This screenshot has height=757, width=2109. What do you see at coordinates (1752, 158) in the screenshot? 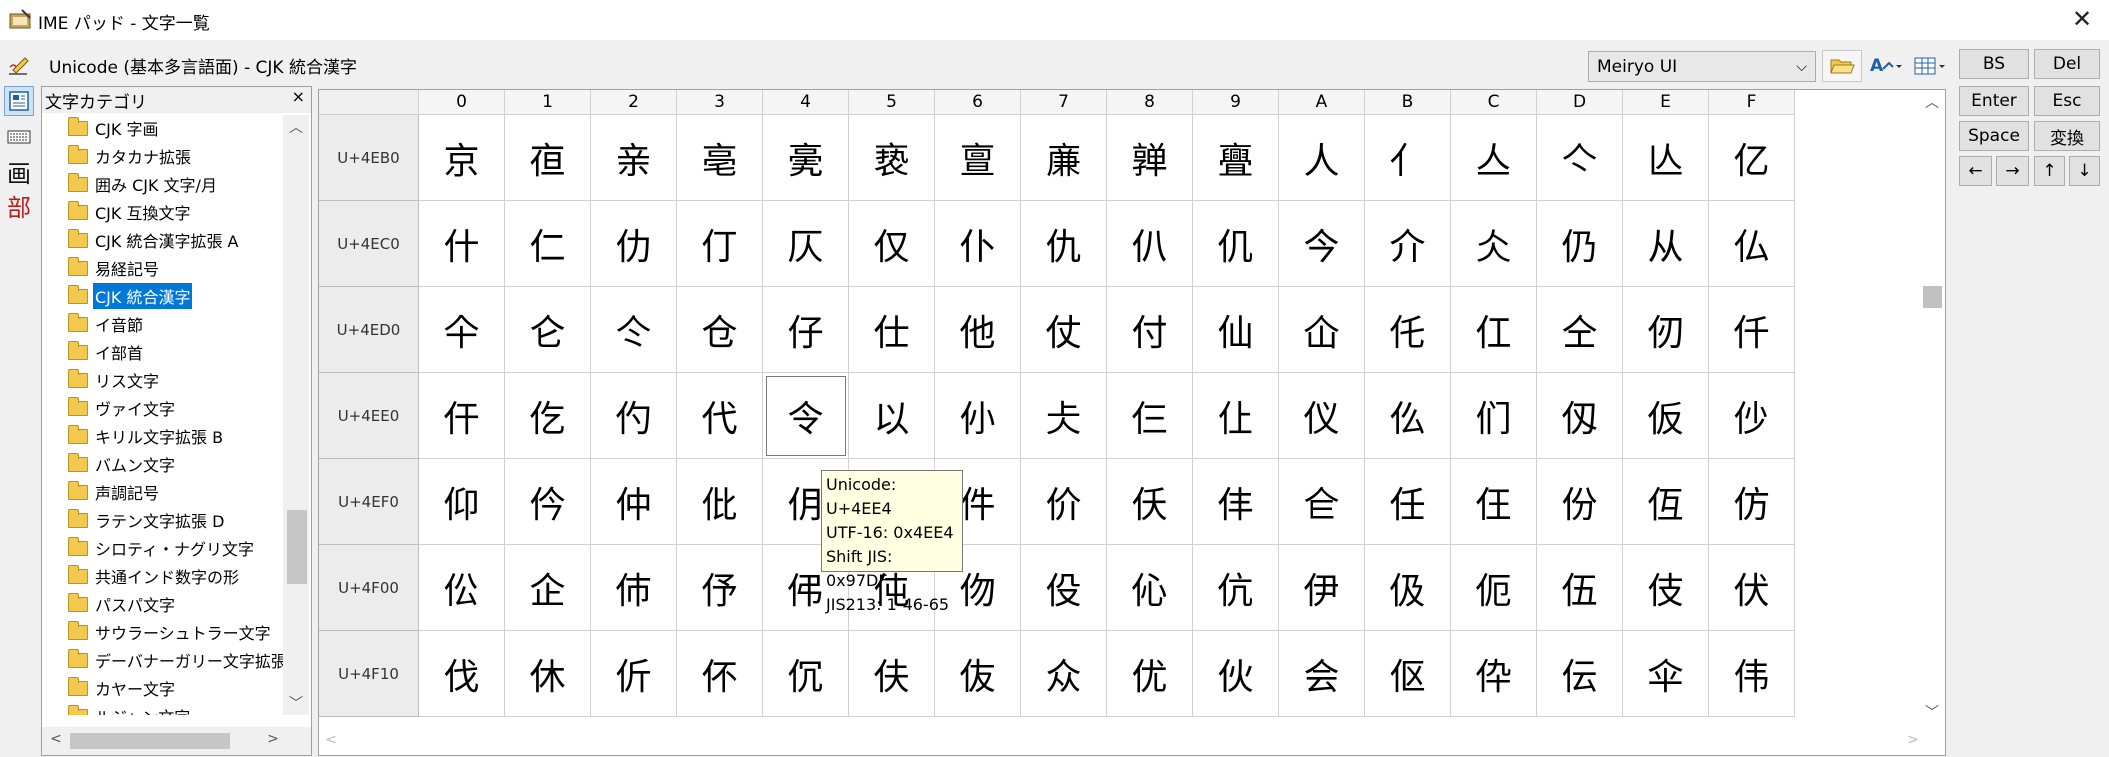
I see `char-cell: 亿` at bounding box center [1752, 158].